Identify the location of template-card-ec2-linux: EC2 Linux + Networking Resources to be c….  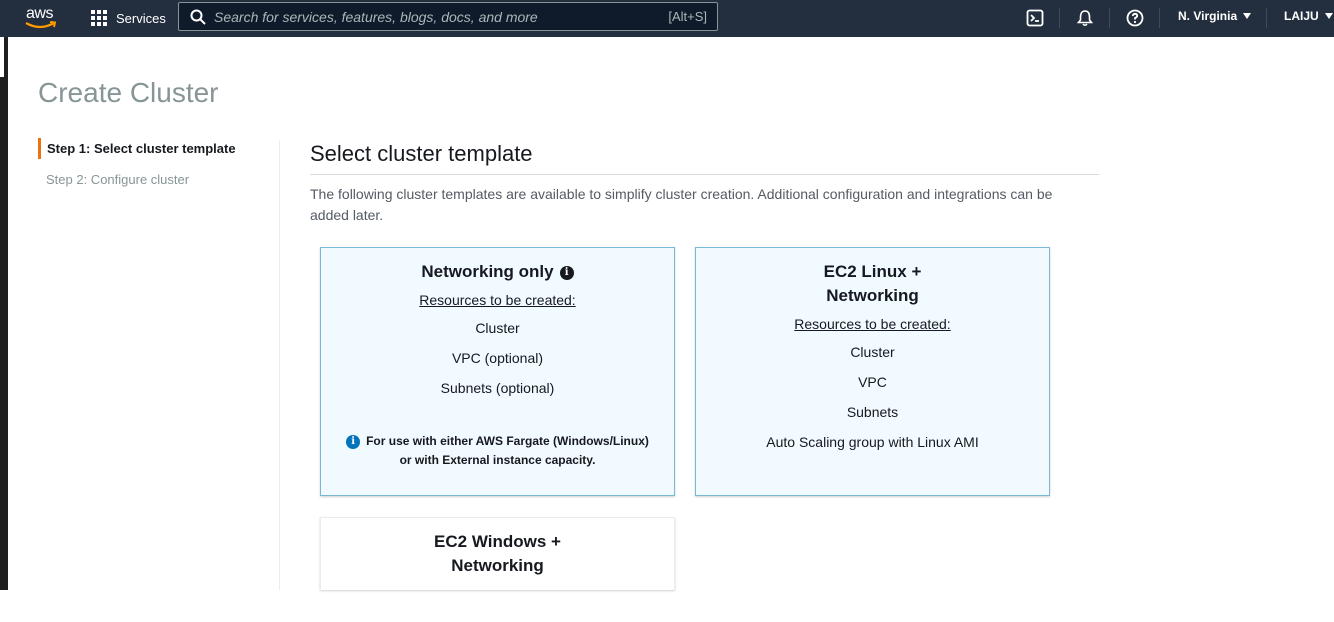
(872, 371).